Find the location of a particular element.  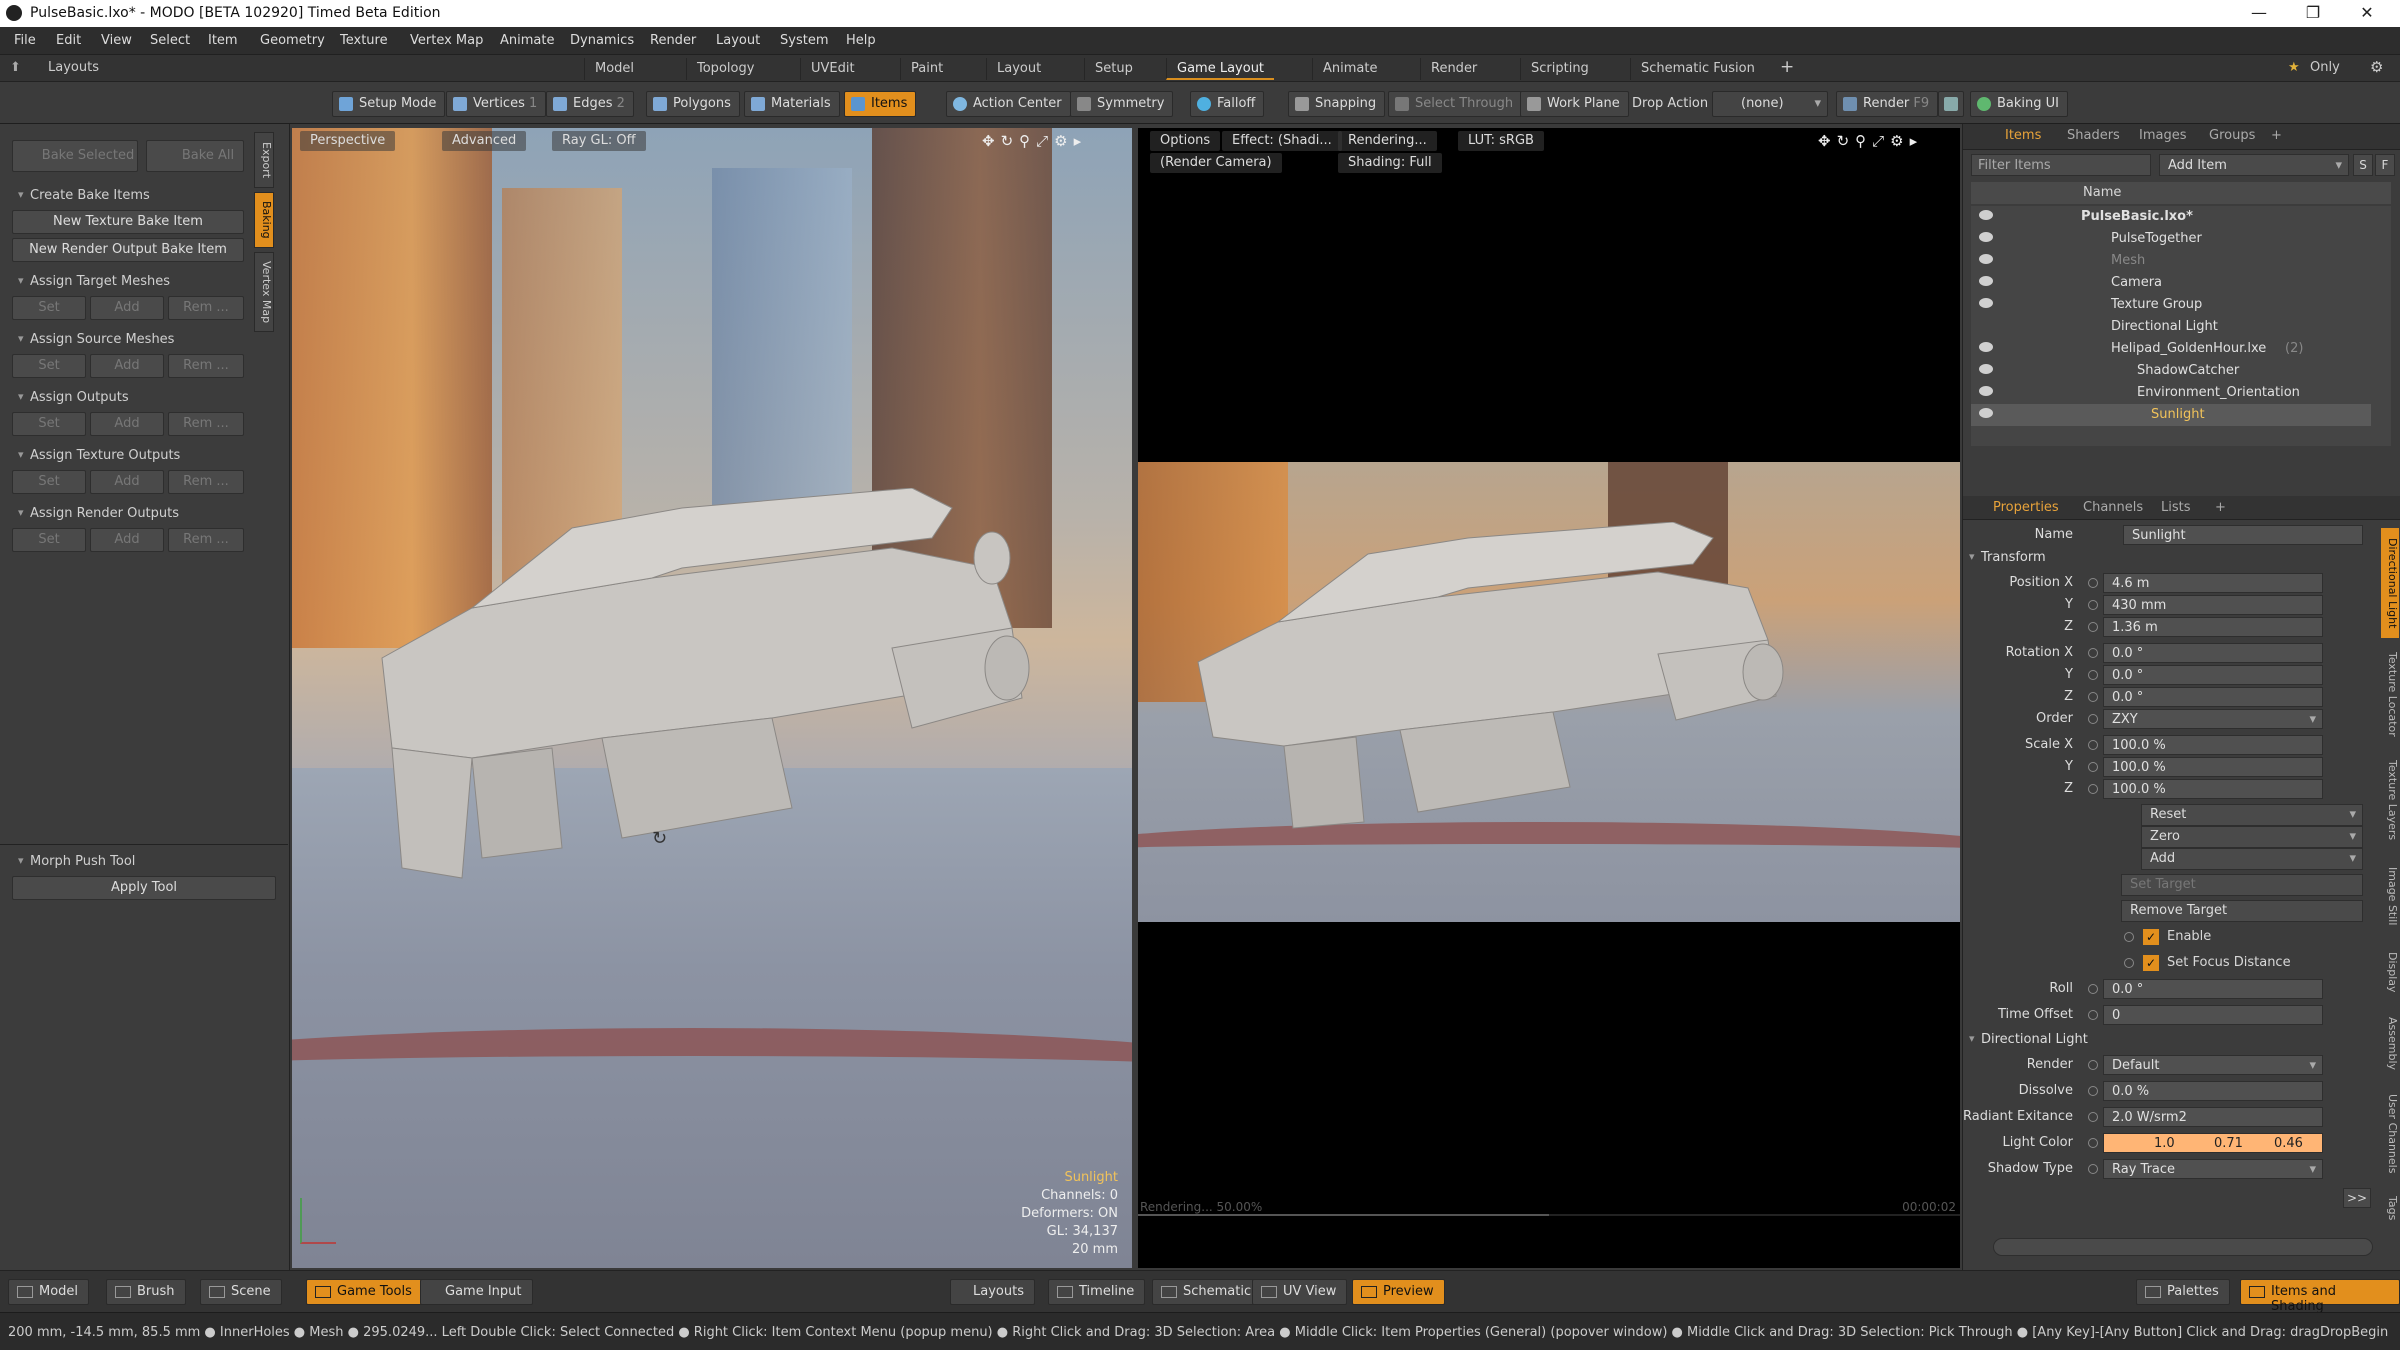

view-type-dropdown: Perspective is located at coordinates (348, 141).